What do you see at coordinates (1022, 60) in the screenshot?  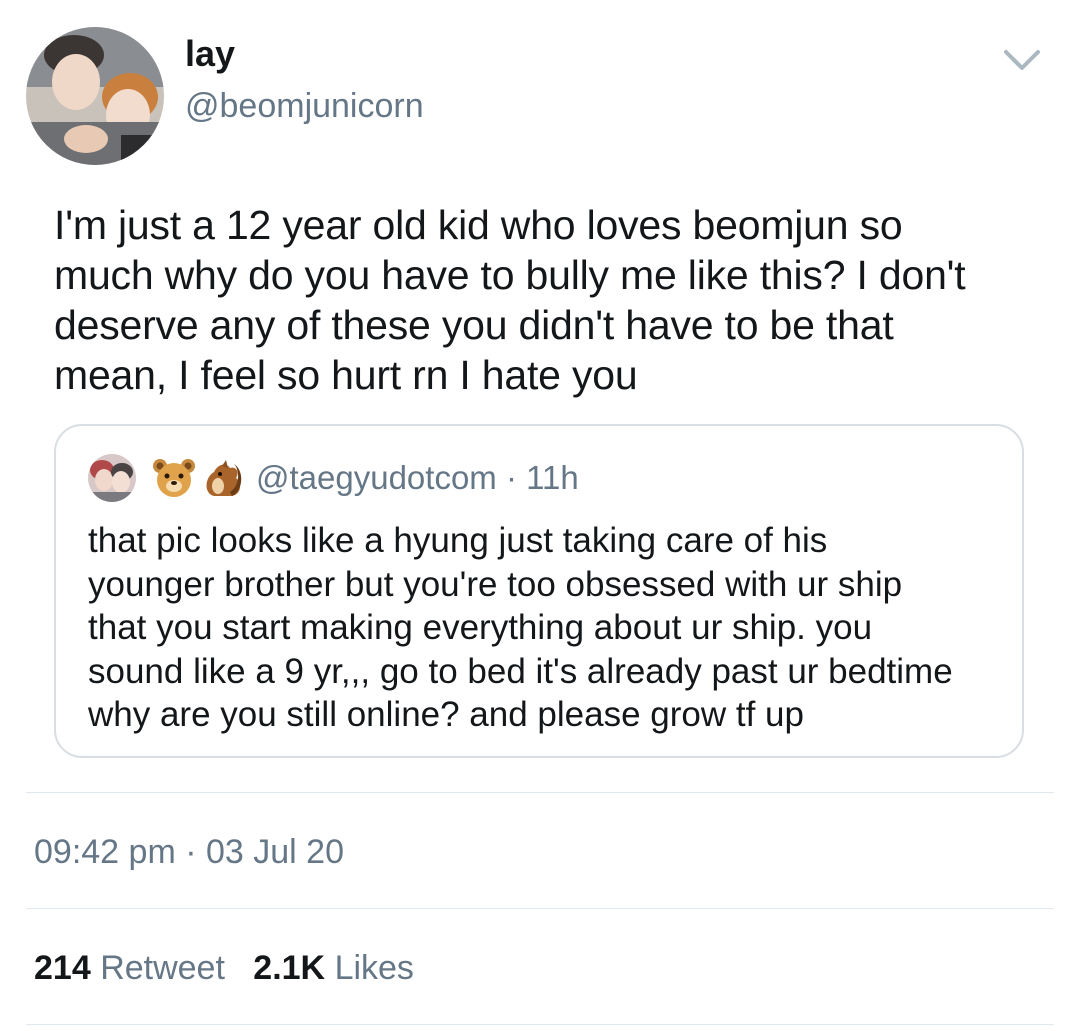 I see `chevron-down-icon` at bounding box center [1022, 60].